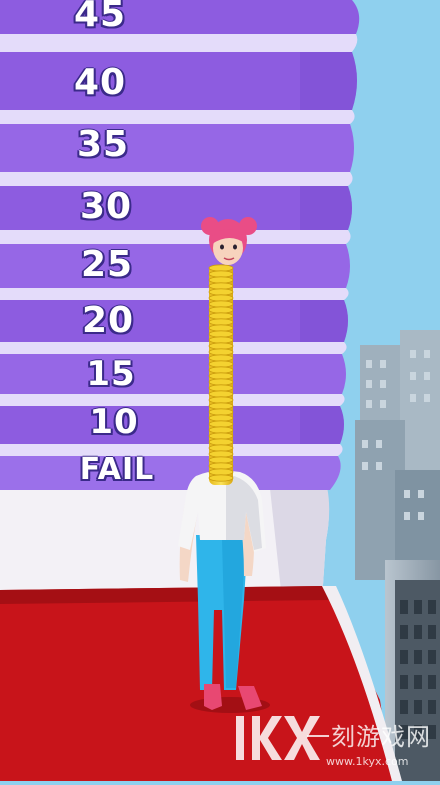  What do you see at coordinates (117, 469) in the screenshot?
I see `score-label-fail: FAIL` at bounding box center [117, 469].